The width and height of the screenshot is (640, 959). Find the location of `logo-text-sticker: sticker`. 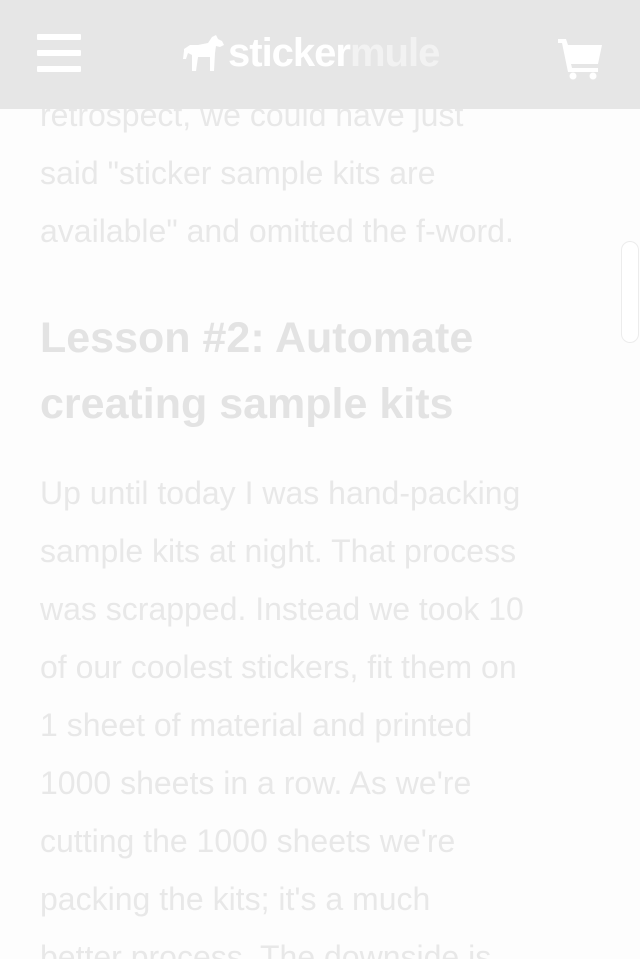

logo-text-sticker: sticker is located at coordinates (289, 53).